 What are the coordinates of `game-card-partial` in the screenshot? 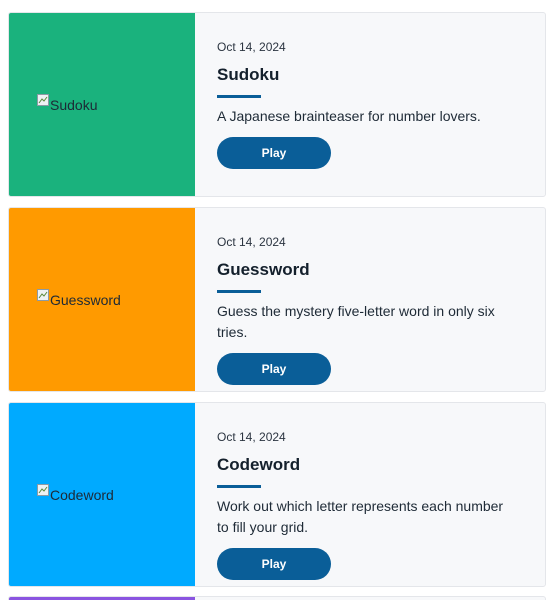 It's located at (277, 598).